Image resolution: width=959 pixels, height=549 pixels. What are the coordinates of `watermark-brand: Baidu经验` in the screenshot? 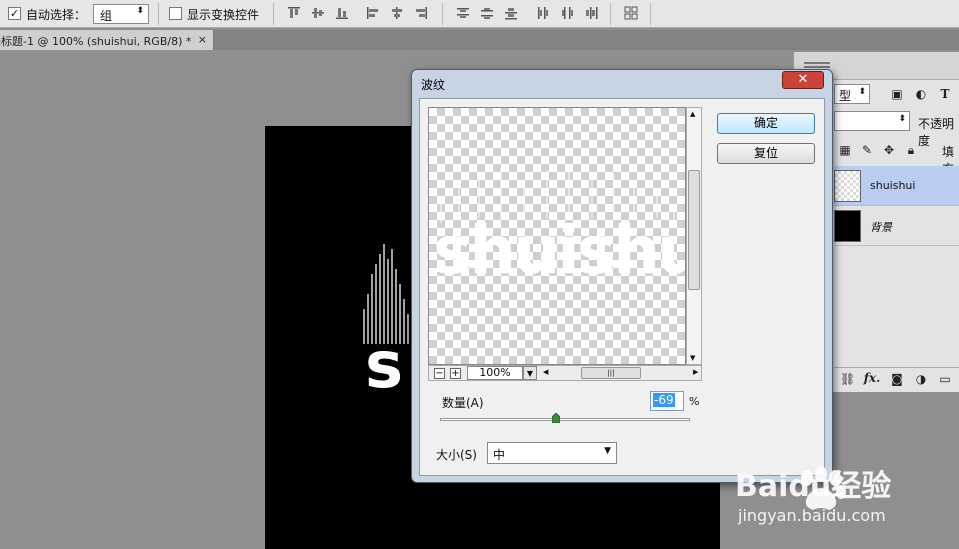 It's located at (813, 486).